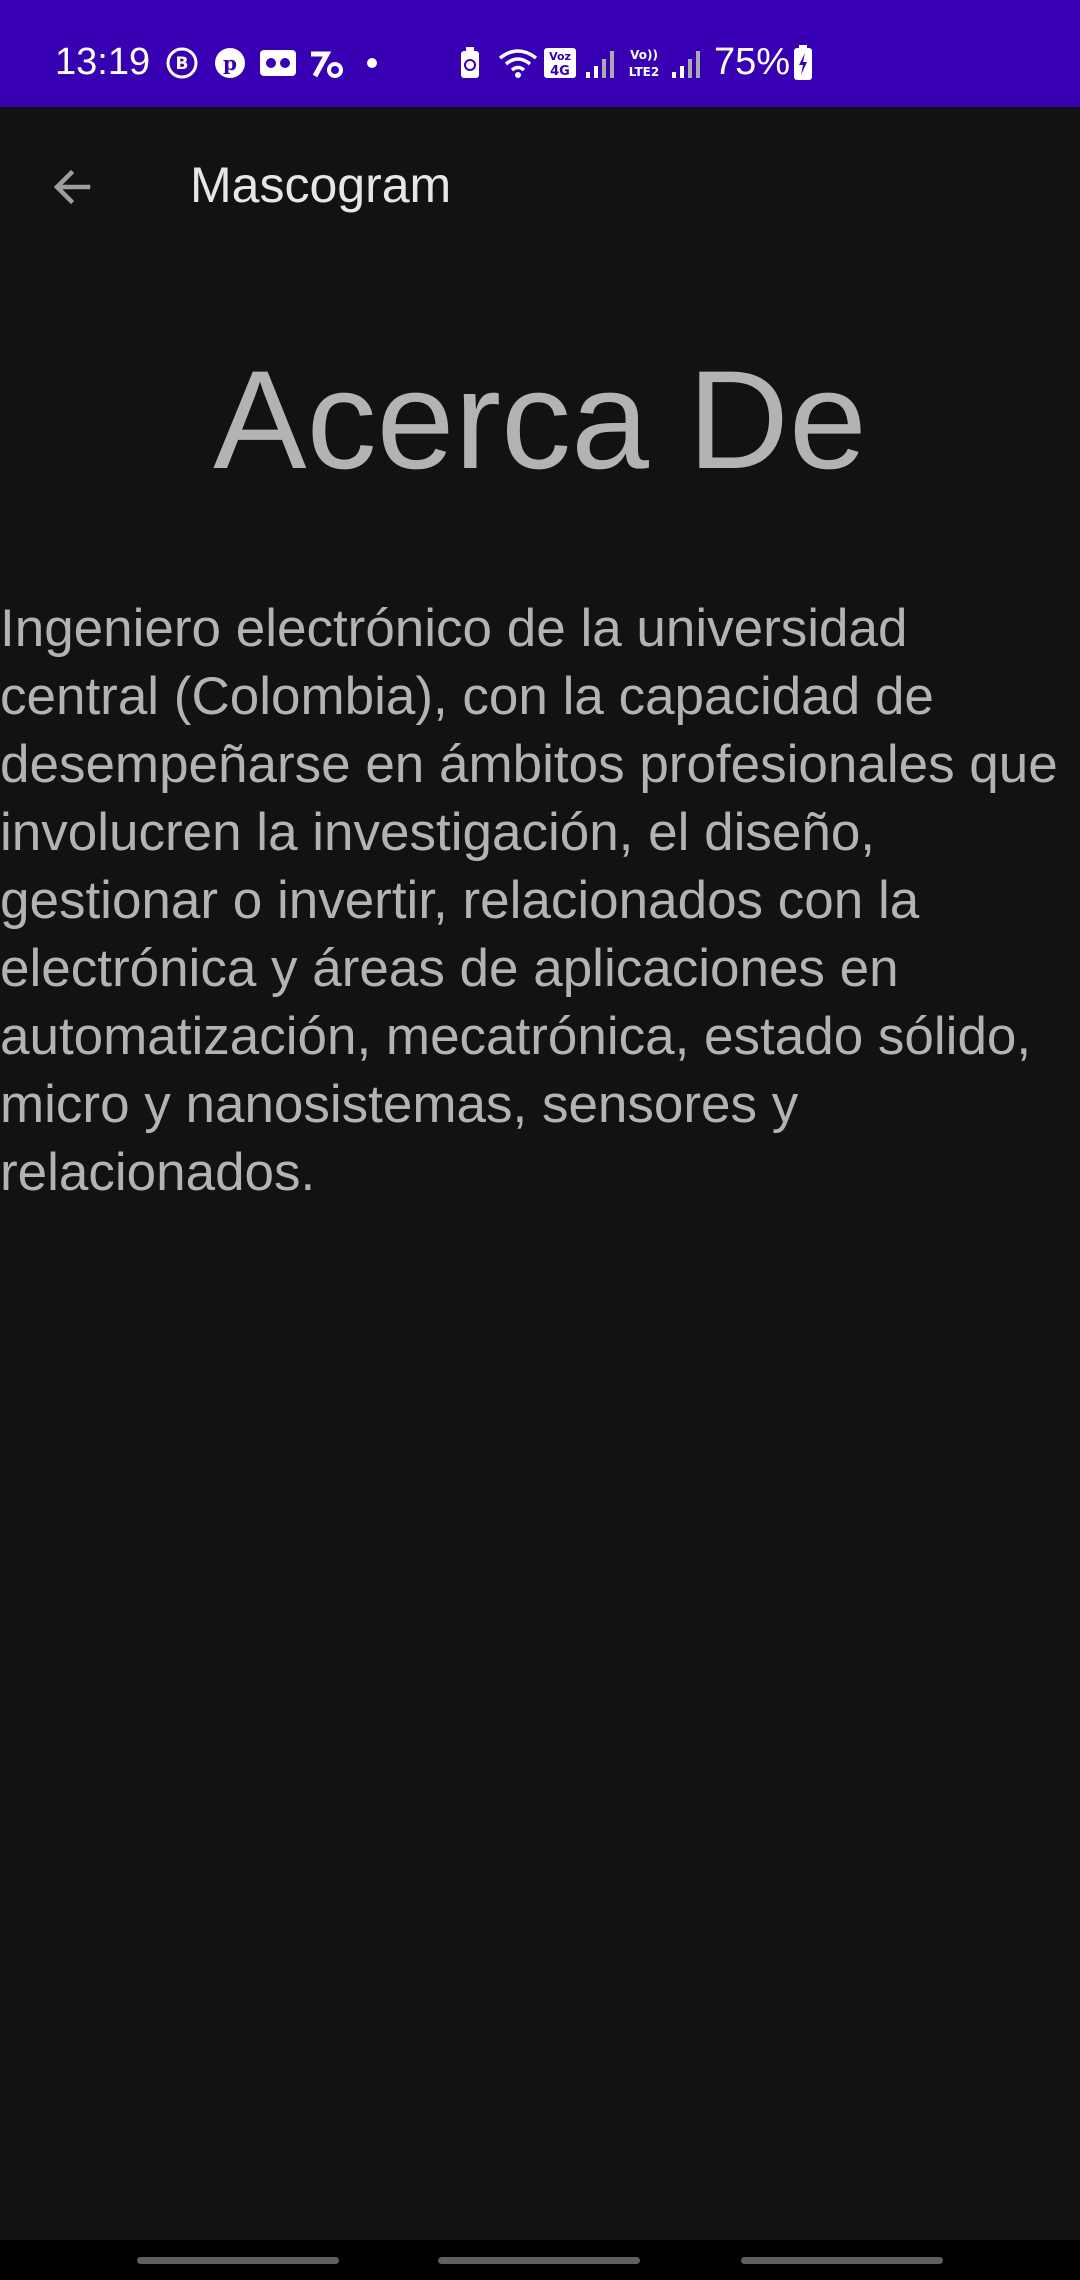 The image size is (1080, 2280). I want to click on app-icon, so click(327, 64).